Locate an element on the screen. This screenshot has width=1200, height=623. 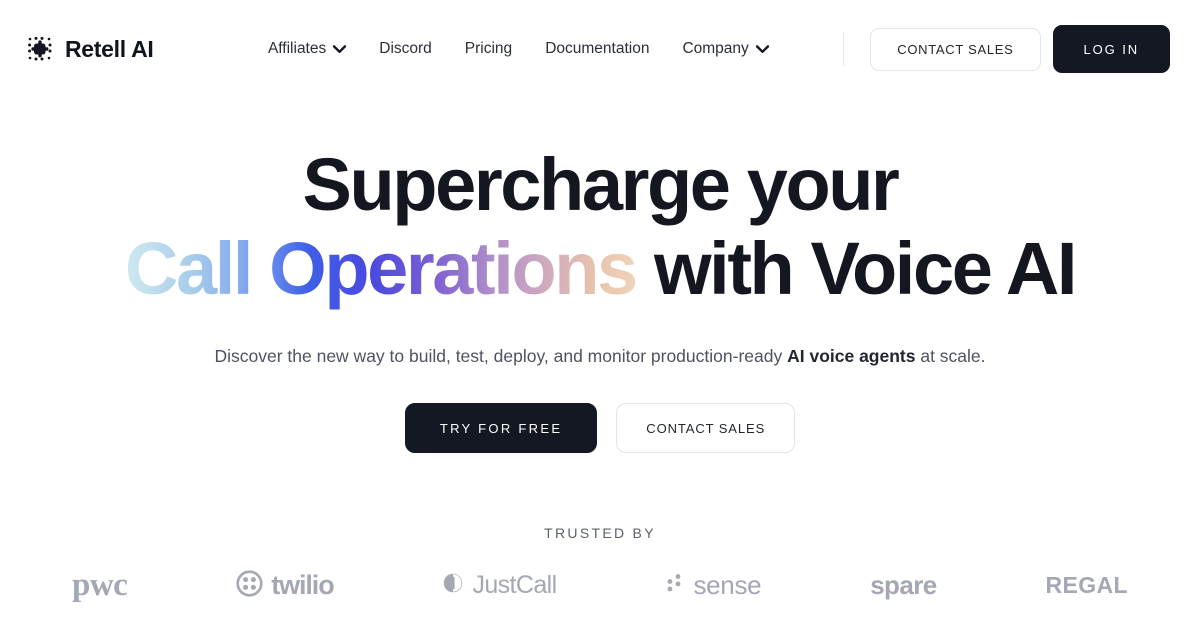
logo-justcall-text: JustCall is located at coordinates (514, 585).